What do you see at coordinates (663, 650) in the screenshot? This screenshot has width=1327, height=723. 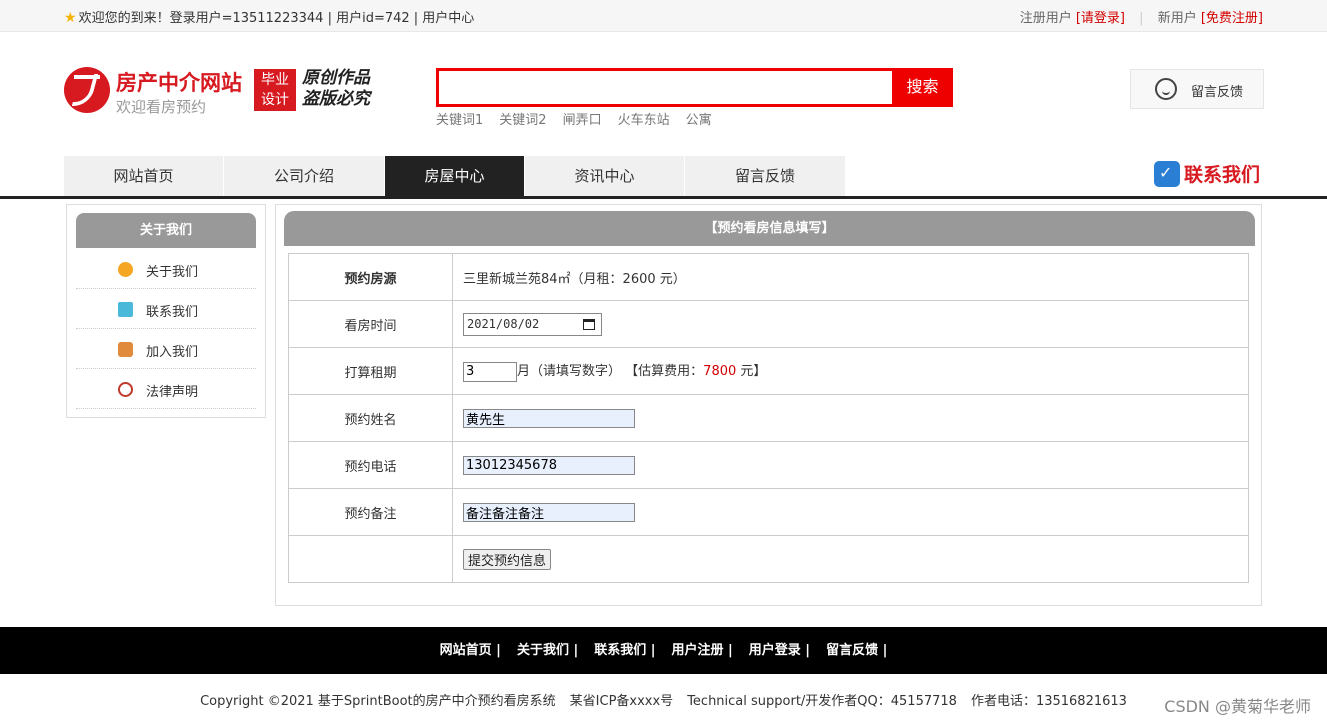 I see `footer-links: 网站首页 | 关于我们 | 联系我们 | 用户注册 | 用户登录 | 留言反馈 |` at bounding box center [663, 650].